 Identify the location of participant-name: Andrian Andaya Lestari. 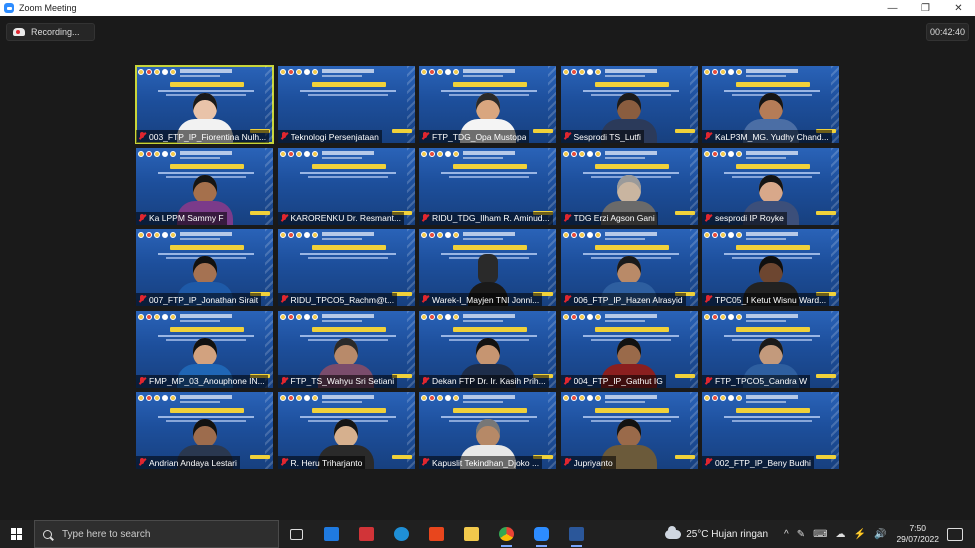
(193, 462).